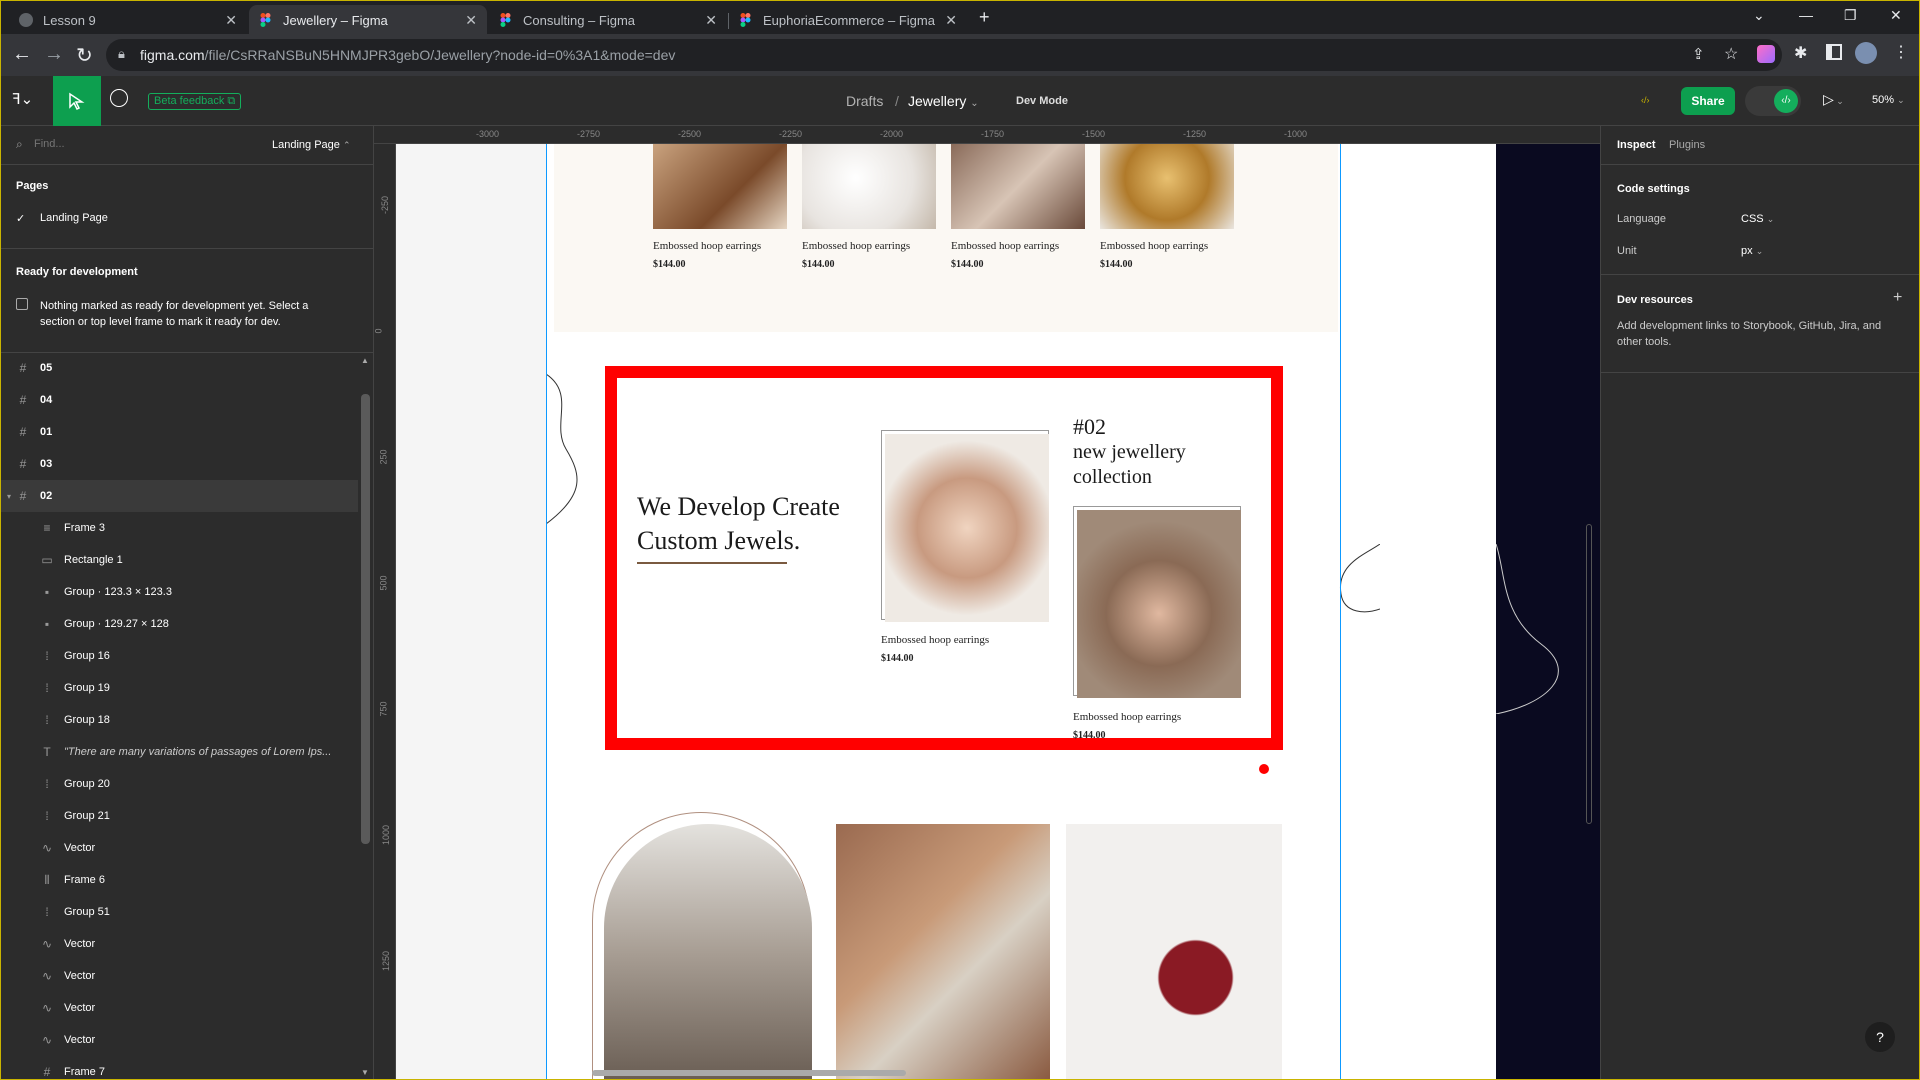 Image resolution: width=1920 pixels, height=1080 pixels. Describe the element at coordinates (22, 99) in the screenshot. I see `figma-menu-icon: ꟻ⌄` at that location.